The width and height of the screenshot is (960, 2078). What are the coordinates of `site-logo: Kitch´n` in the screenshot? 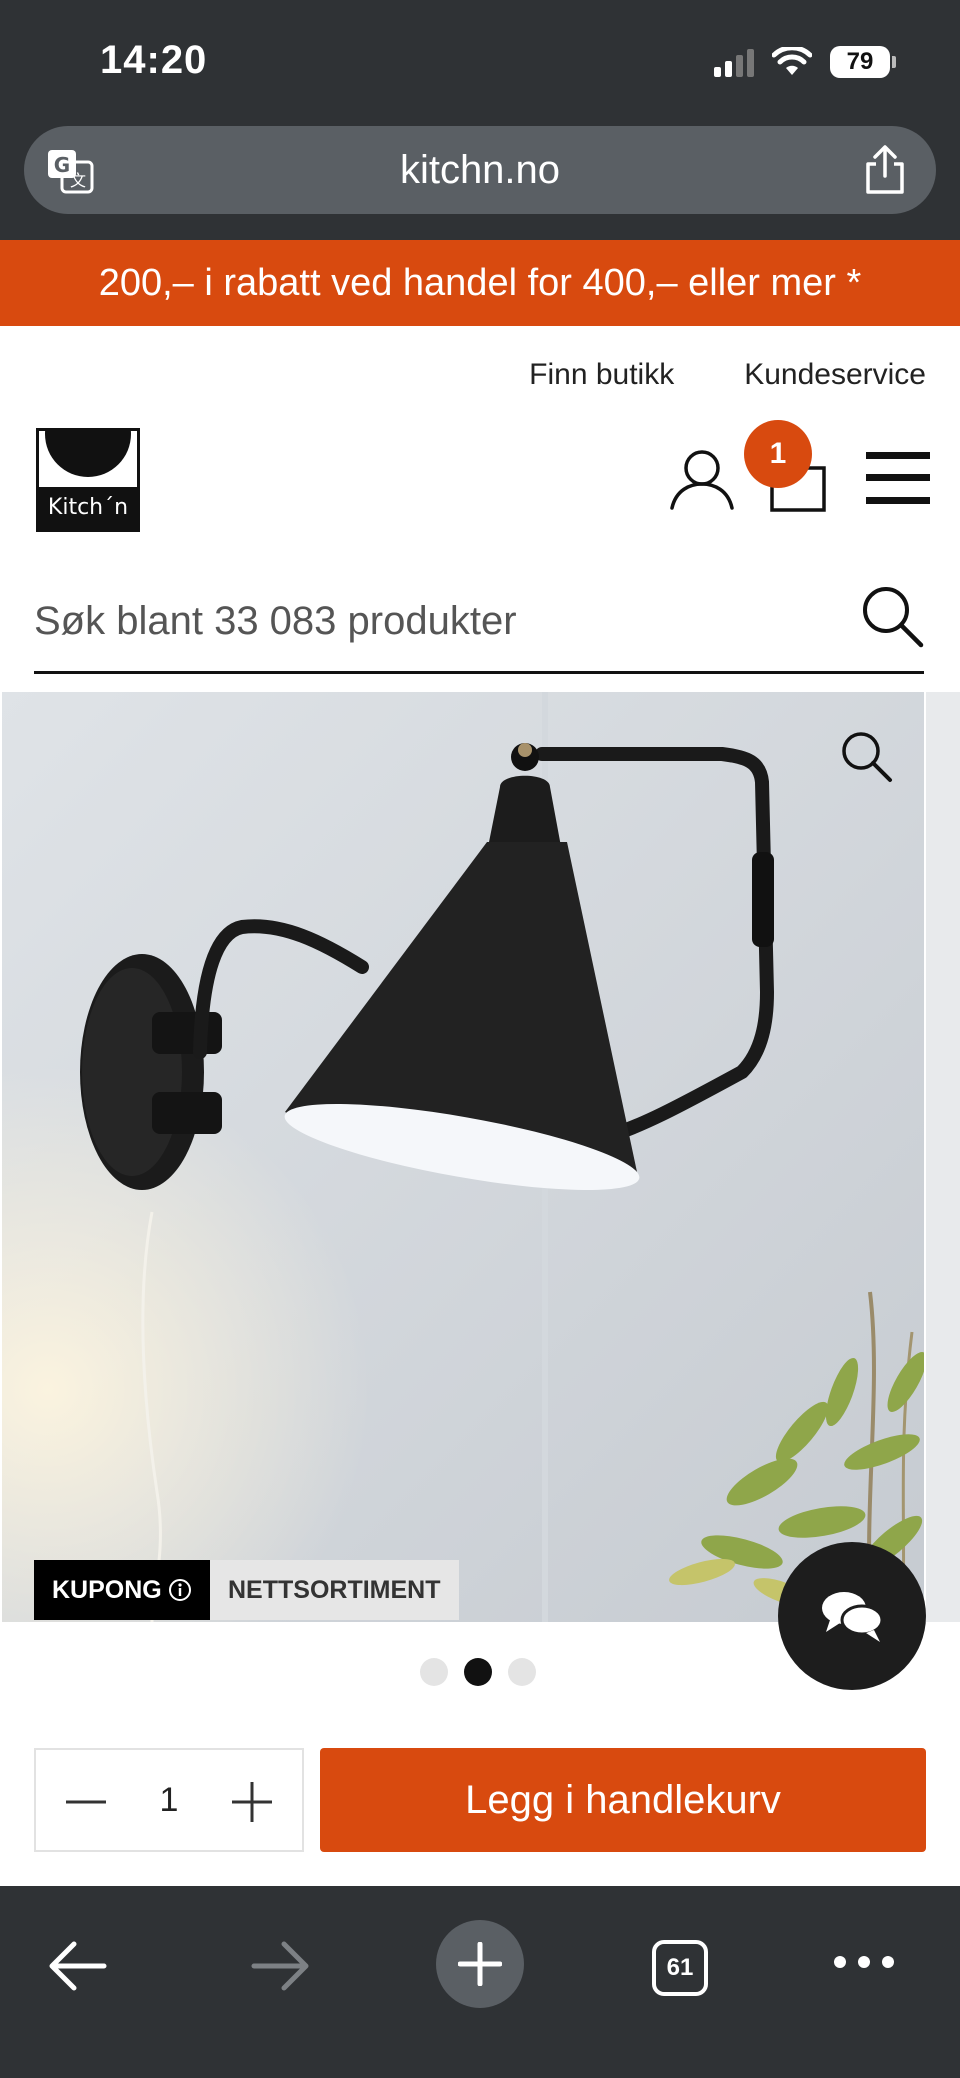 It's located at (88, 480).